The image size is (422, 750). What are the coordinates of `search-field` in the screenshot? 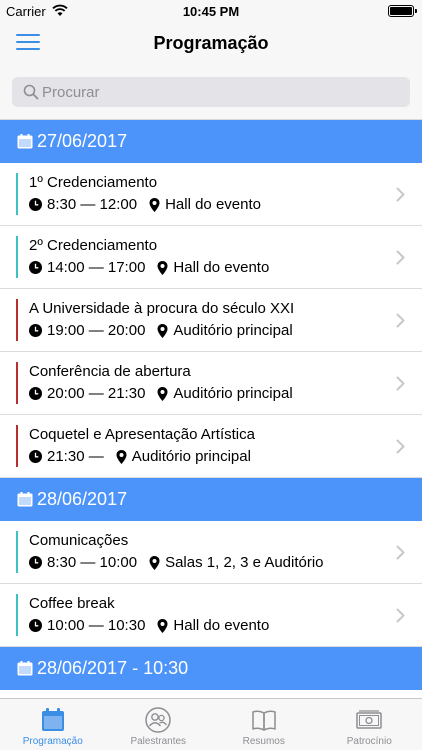 It's located at (211, 92).